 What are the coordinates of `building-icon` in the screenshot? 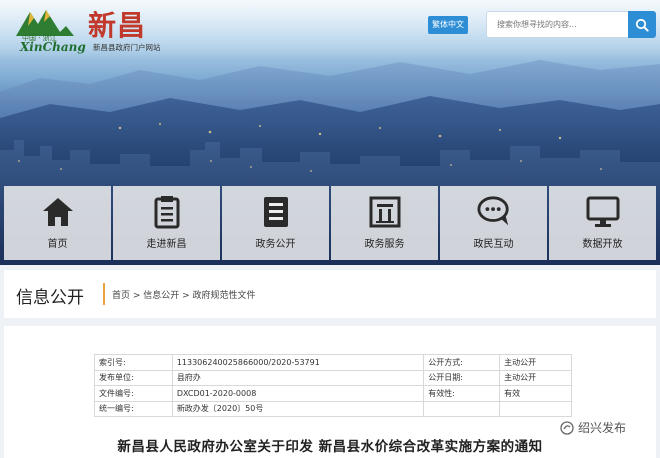 It's located at (384, 212).